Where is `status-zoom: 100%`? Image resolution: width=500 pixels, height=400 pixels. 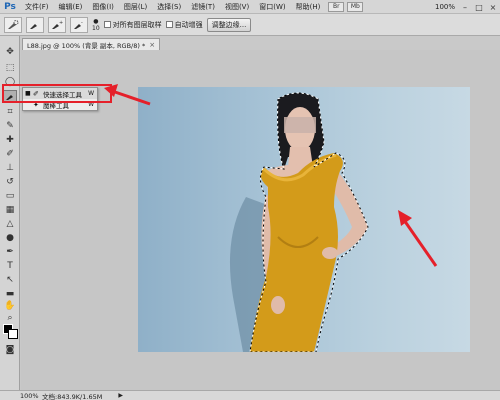
status-zoom: 100% is located at coordinates (19, 396).